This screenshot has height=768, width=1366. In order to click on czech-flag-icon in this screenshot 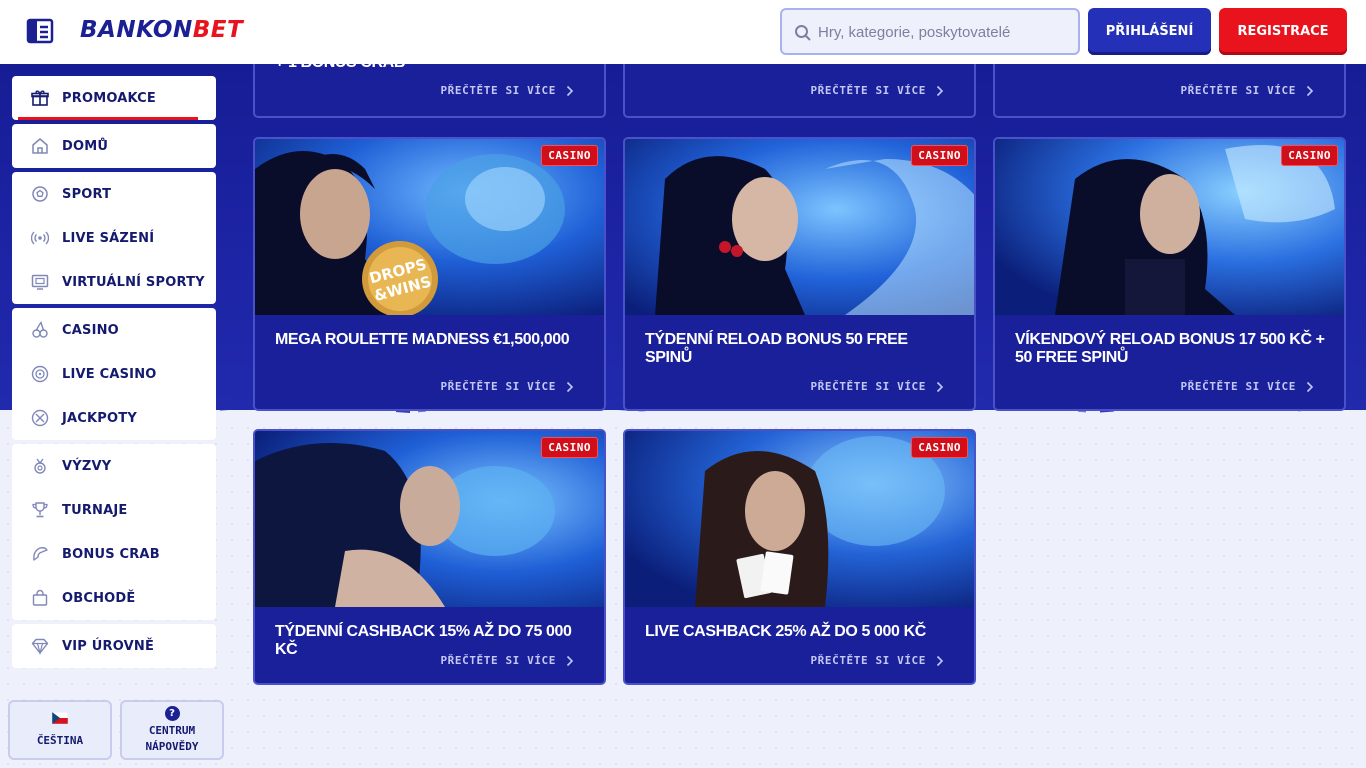, I will do `click(60, 720)`.